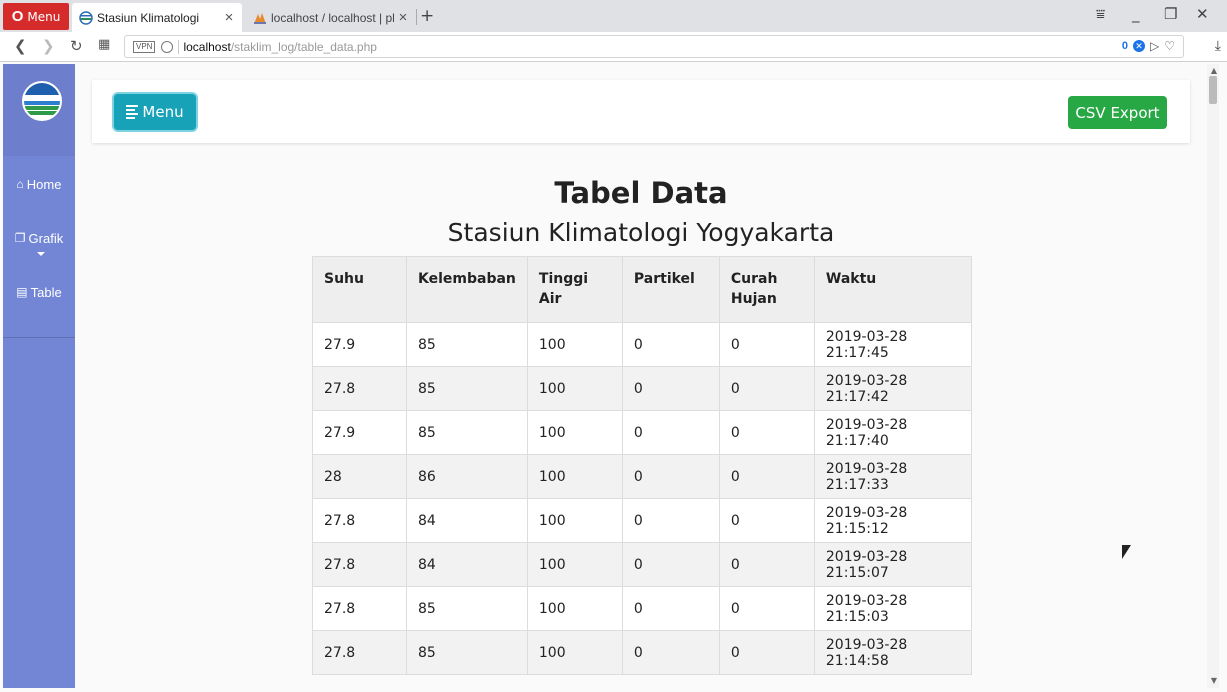  I want to click on tab-title: Stasiun Klimatologi, so click(148, 17).